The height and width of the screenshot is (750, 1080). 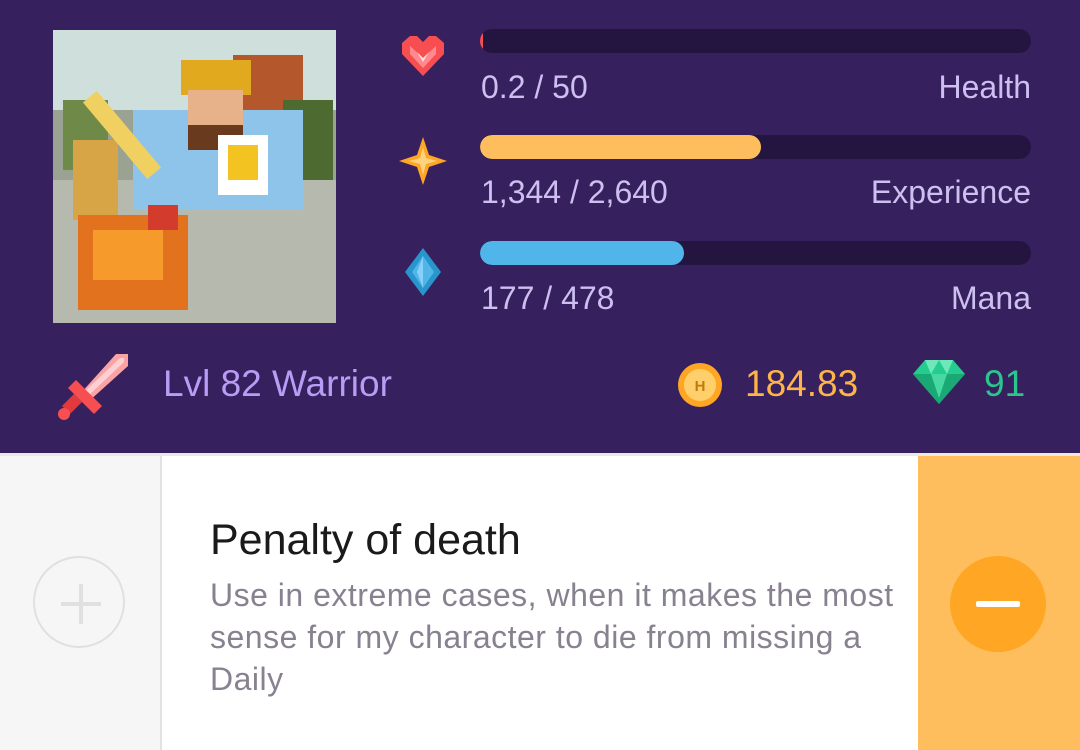 I want to click on experience-bar-fill, so click(x=620, y=147).